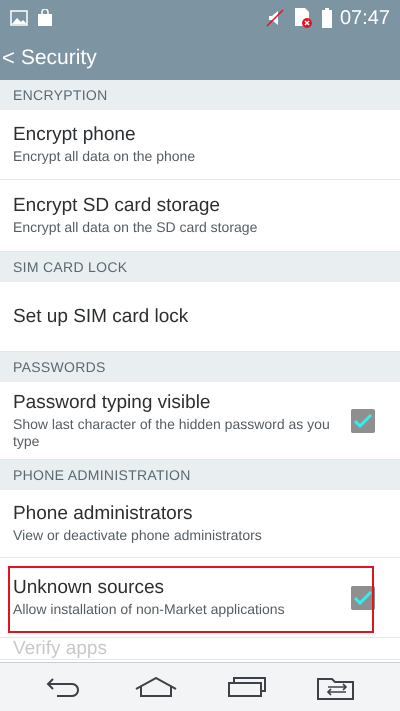  Describe the element at coordinates (172, 433) in the screenshot. I see `setting-summary: Show last character of the hidden password as you type` at that location.